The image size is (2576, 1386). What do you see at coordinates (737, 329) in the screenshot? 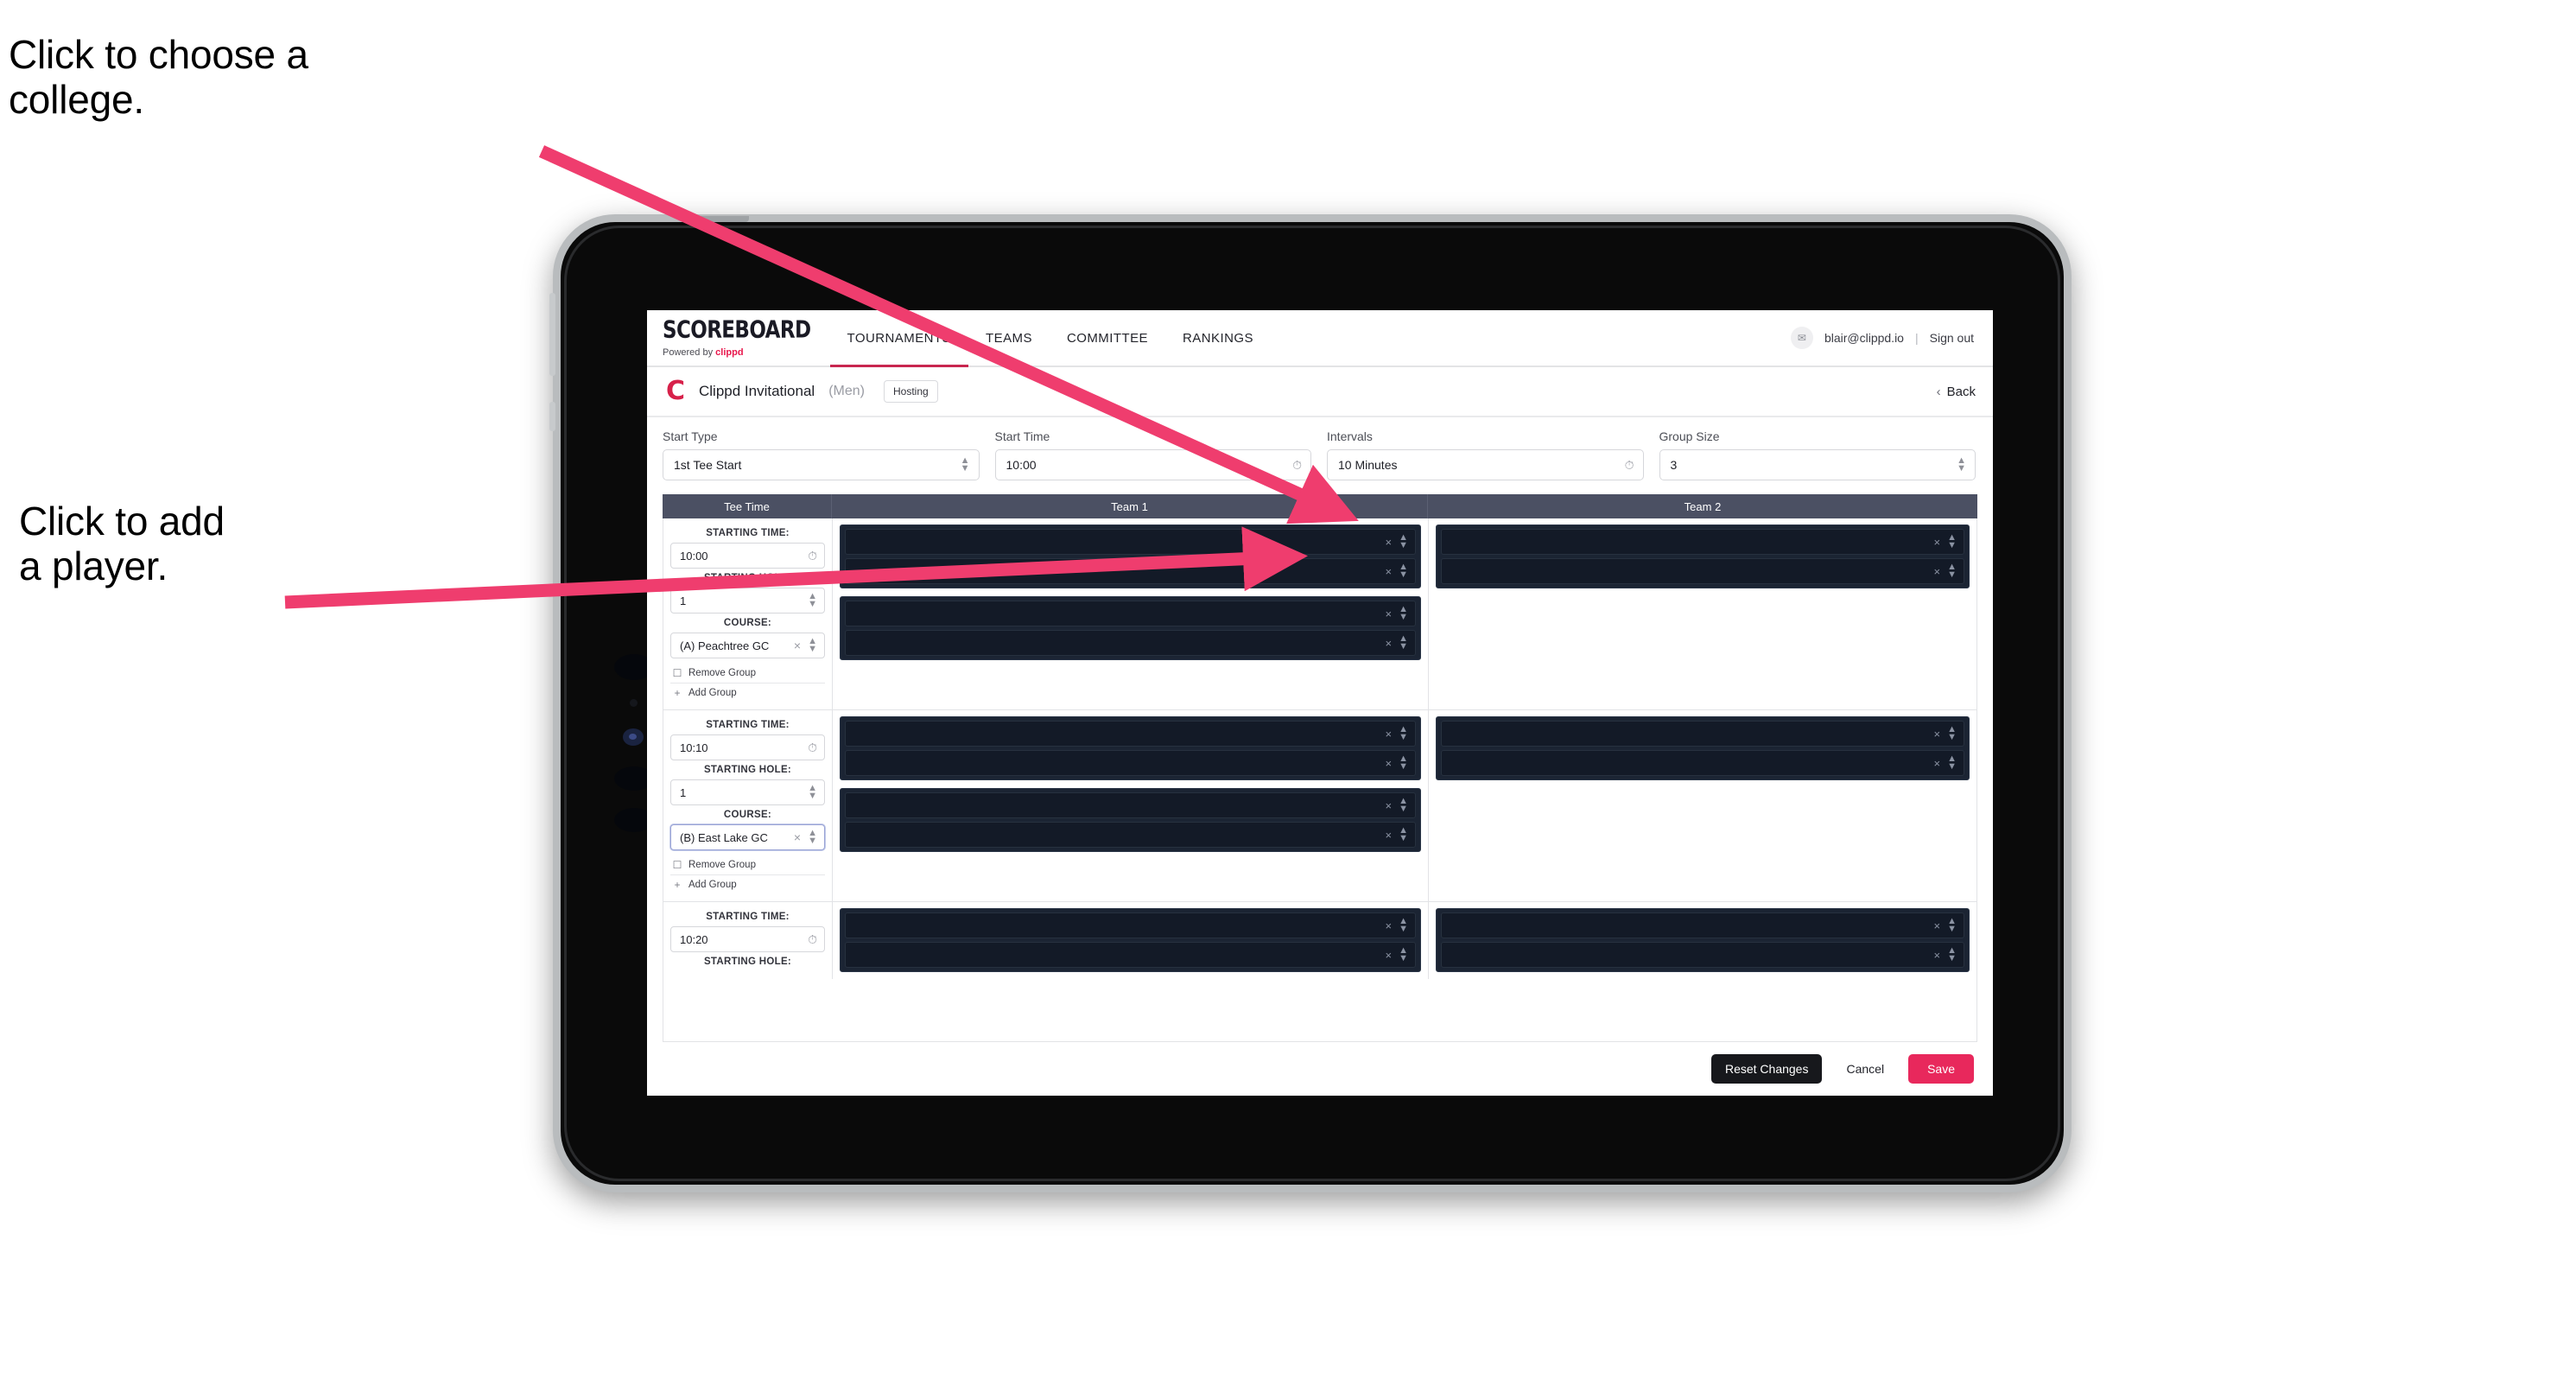
I see `brand-title: SCOREBOARD` at bounding box center [737, 329].